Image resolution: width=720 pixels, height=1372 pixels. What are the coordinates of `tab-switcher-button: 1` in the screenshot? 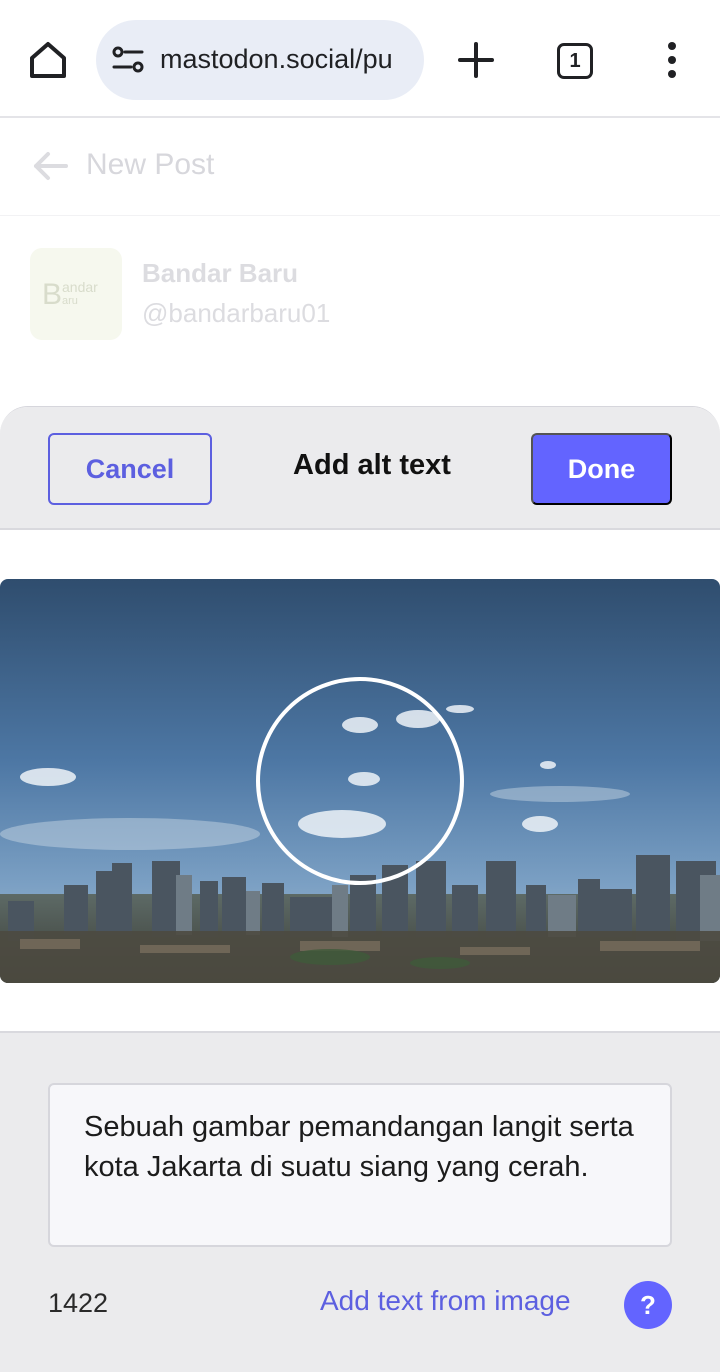 It's located at (575, 61).